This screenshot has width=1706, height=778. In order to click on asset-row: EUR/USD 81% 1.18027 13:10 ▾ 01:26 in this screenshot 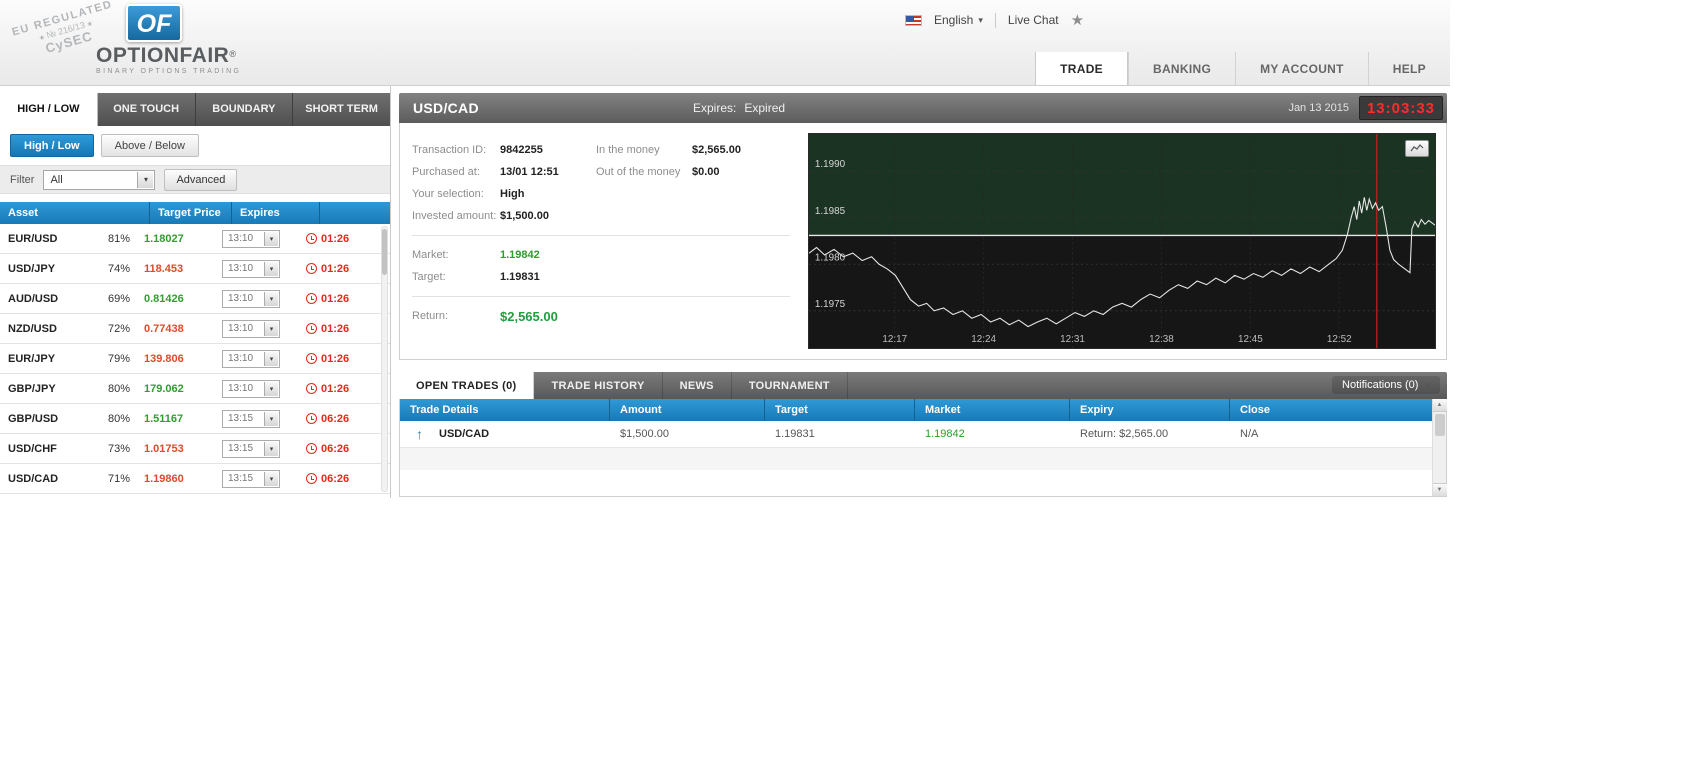, I will do `click(195, 239)`.